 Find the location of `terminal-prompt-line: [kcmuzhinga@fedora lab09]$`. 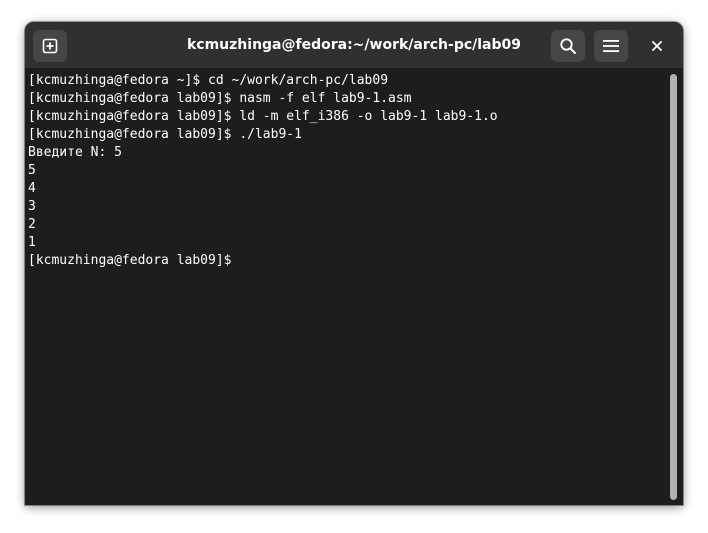

terminal-prompt-line: [kcmuzhinga@fedora lab09]$ is located at coordinates (134, 260).